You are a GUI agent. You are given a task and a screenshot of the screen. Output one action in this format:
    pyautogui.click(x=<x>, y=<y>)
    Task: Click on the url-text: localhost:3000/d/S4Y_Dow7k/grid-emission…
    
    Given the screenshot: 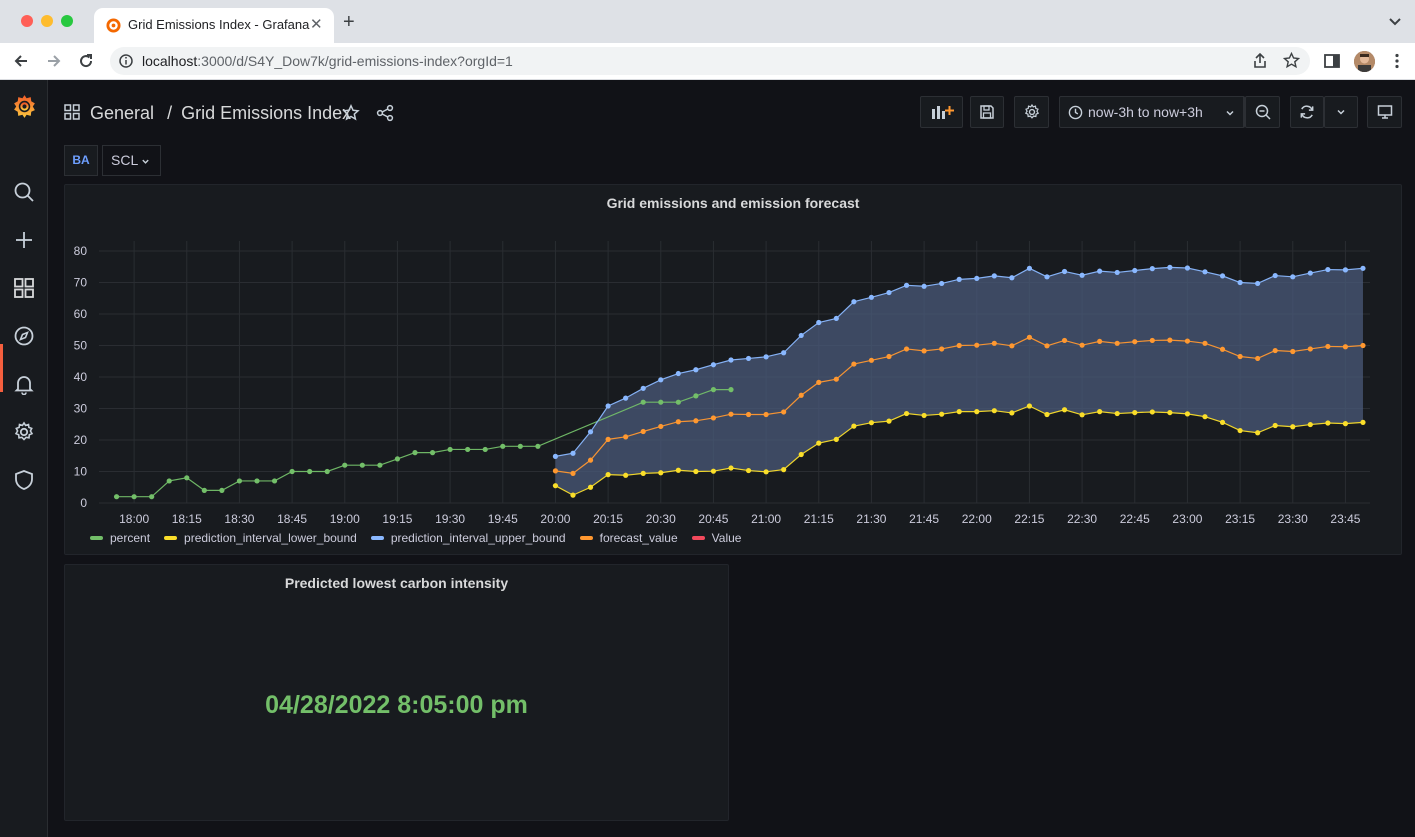 What is the action you would take?
    pyautogui.click(x=327, y=61)
    